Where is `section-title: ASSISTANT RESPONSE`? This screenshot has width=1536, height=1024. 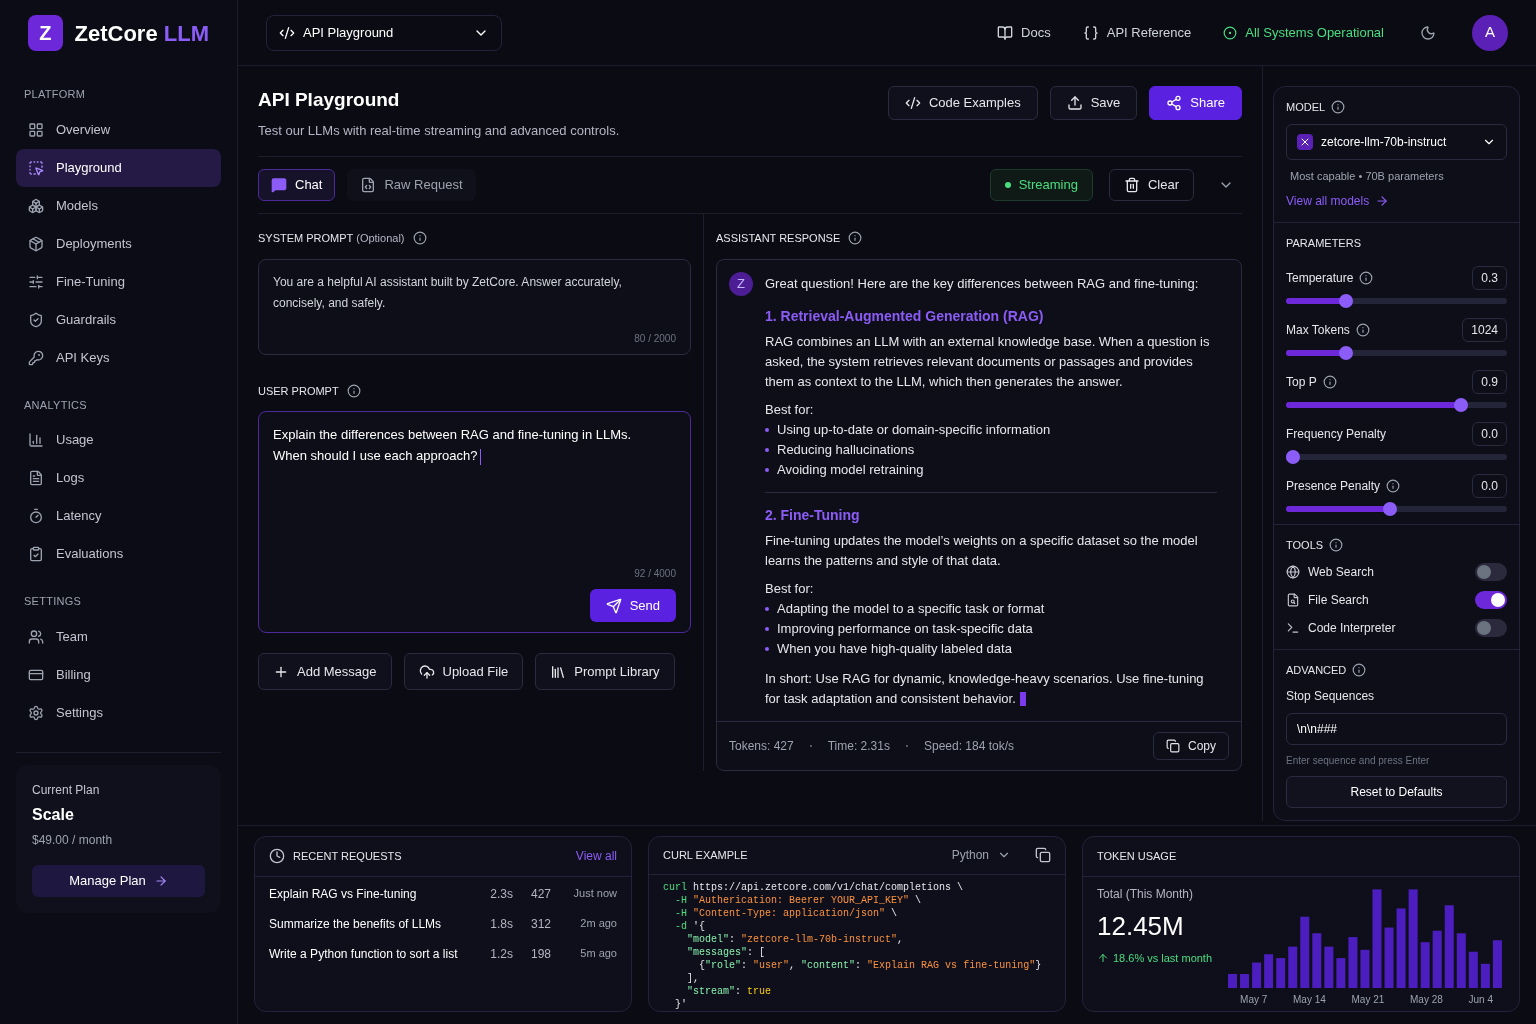
section-title: ASSISTANT RESPONSE is located at coordinates (778, 238).